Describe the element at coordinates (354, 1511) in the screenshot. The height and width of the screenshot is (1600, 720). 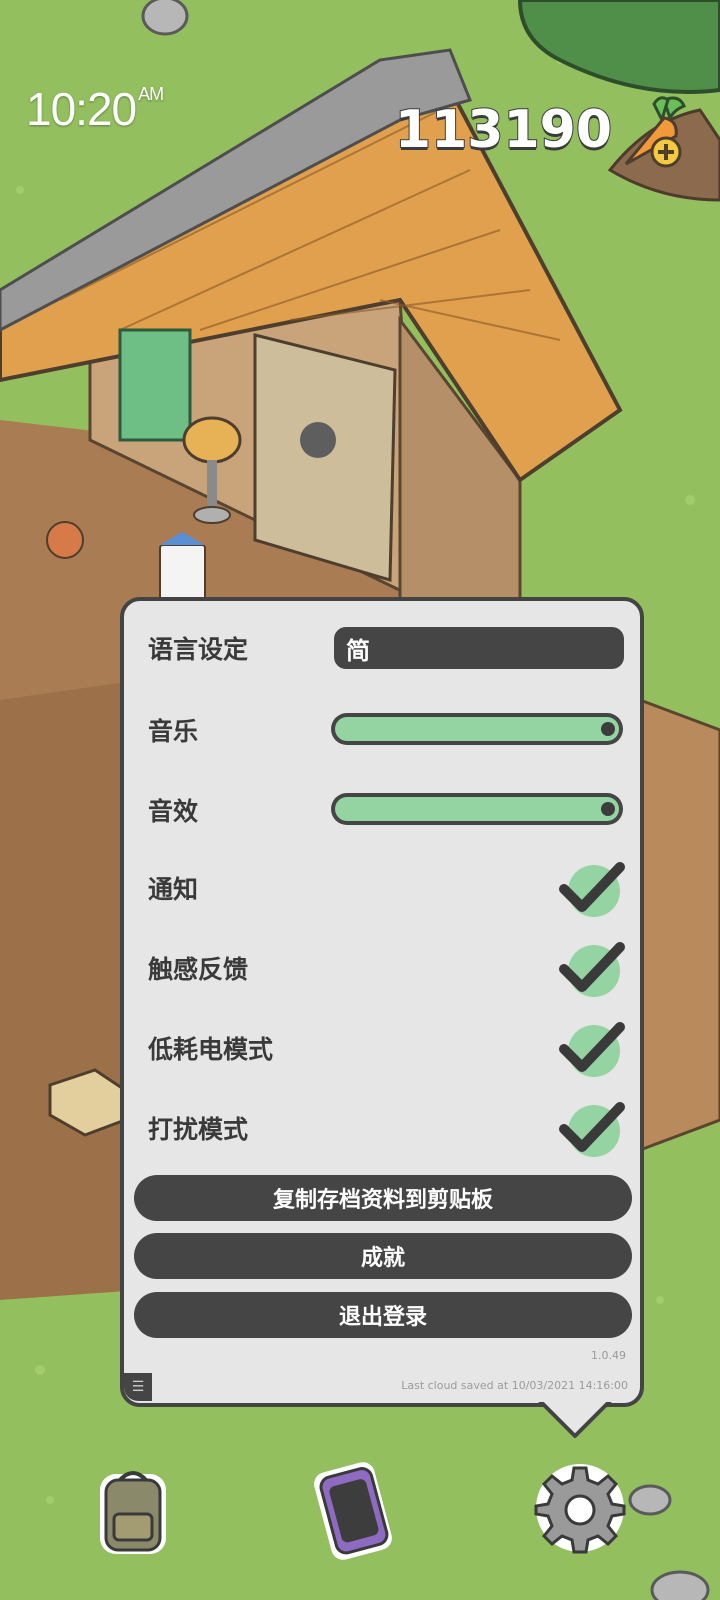
I see `phone-icon` at that location.